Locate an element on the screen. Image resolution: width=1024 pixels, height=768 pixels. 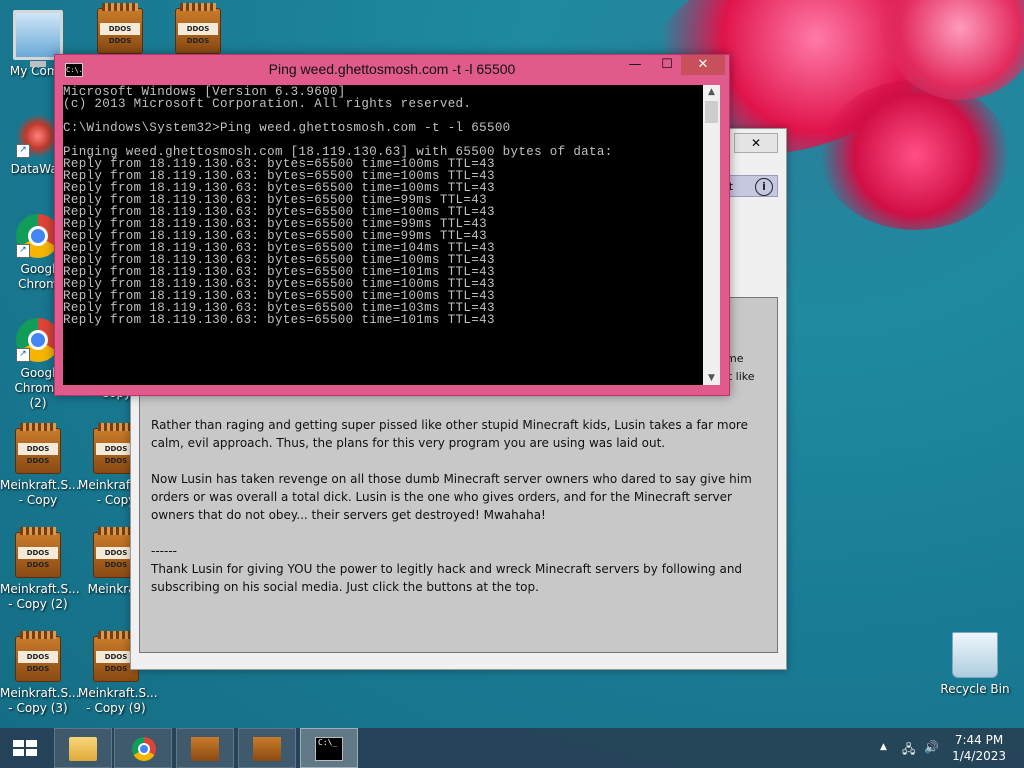
desktop-icon-label: Meinkraft.S... - Copy is located at coordinates (40, 492).